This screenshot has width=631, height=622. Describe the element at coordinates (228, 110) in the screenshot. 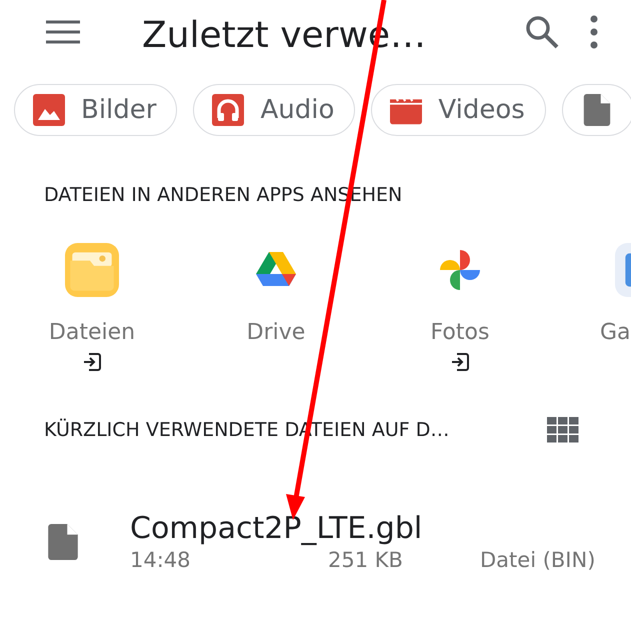

I see `headphones-icon` at that location.